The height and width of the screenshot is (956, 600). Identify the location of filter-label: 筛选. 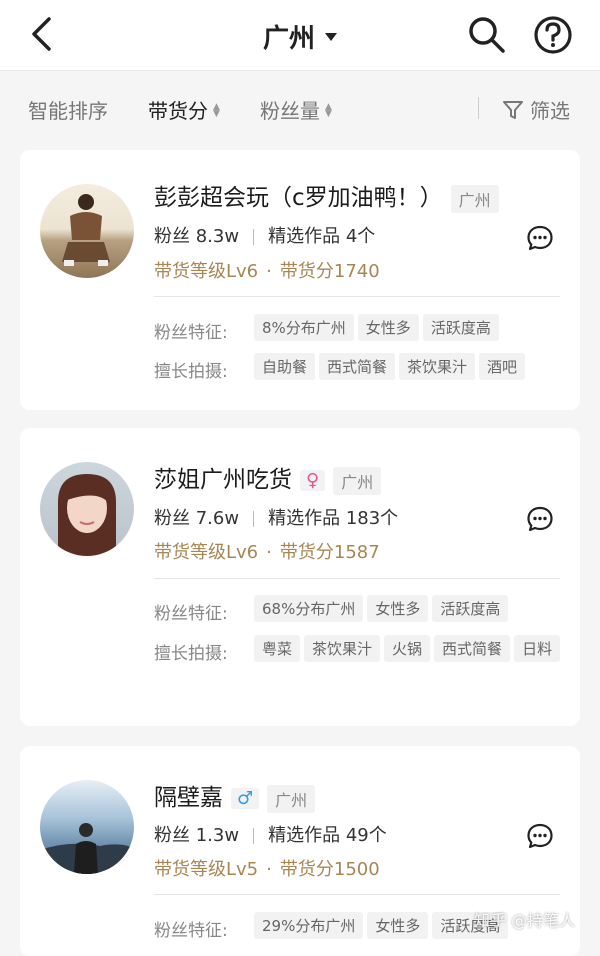
(550, 111).